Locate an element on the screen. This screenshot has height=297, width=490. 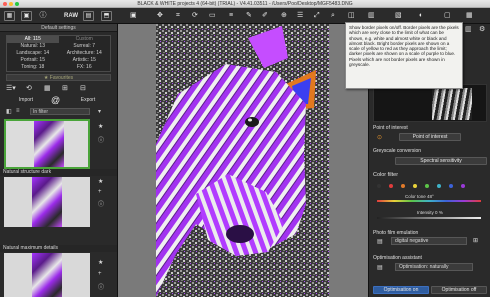
menu-icon: ▾ is located at coordinates (99, 111).